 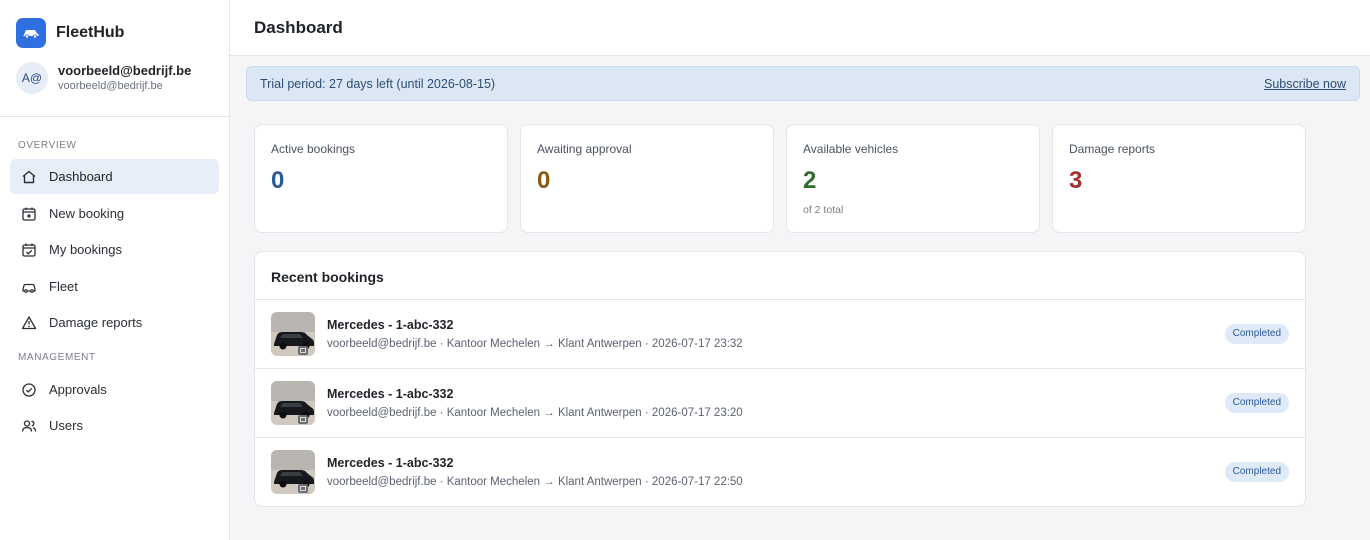 I want to click on sidebar-item-damage-reports: Damage reports, so click(x=114, y=322).